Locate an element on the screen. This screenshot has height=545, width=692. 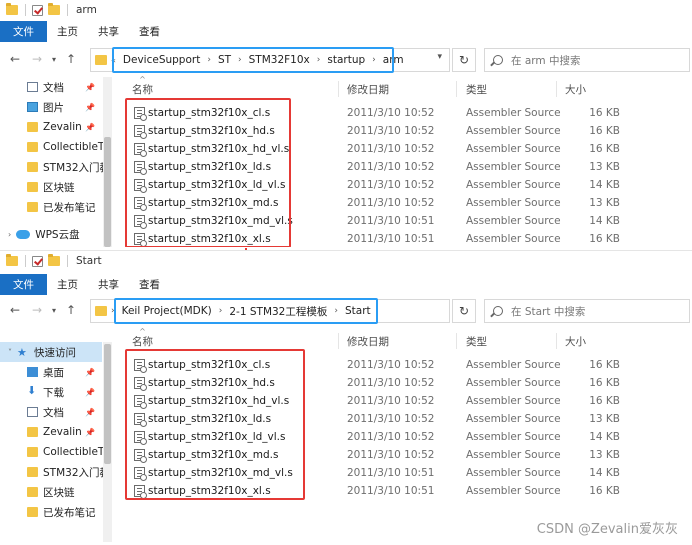
desktop-icon is located at coordinates (32, 372).